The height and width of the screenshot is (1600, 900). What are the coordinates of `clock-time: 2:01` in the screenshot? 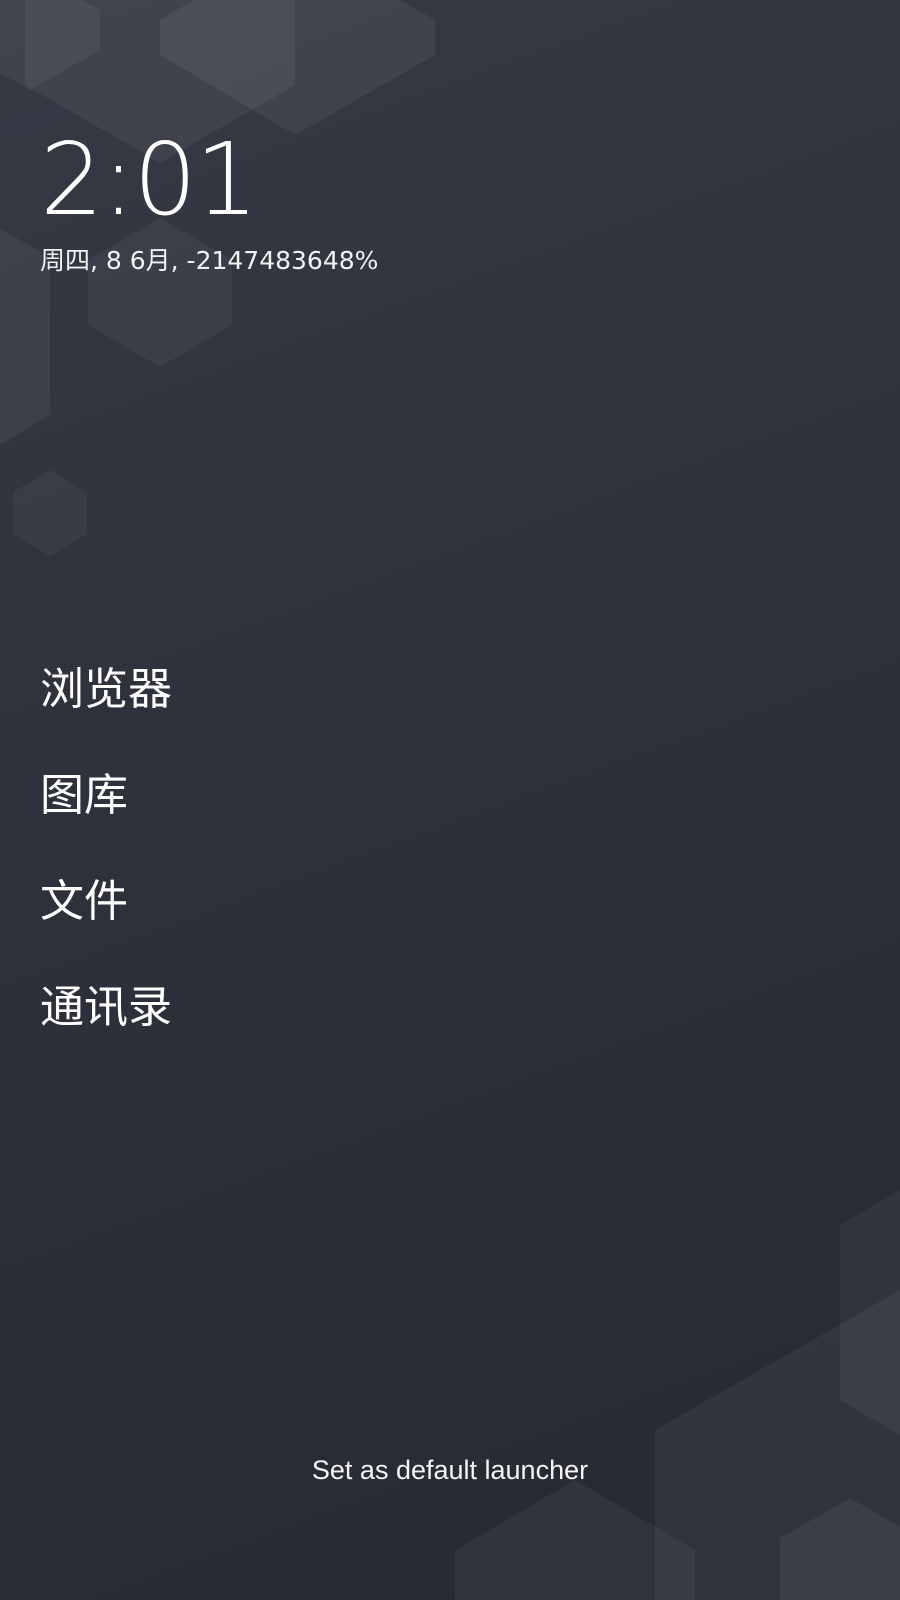 It's located at (149, 179).